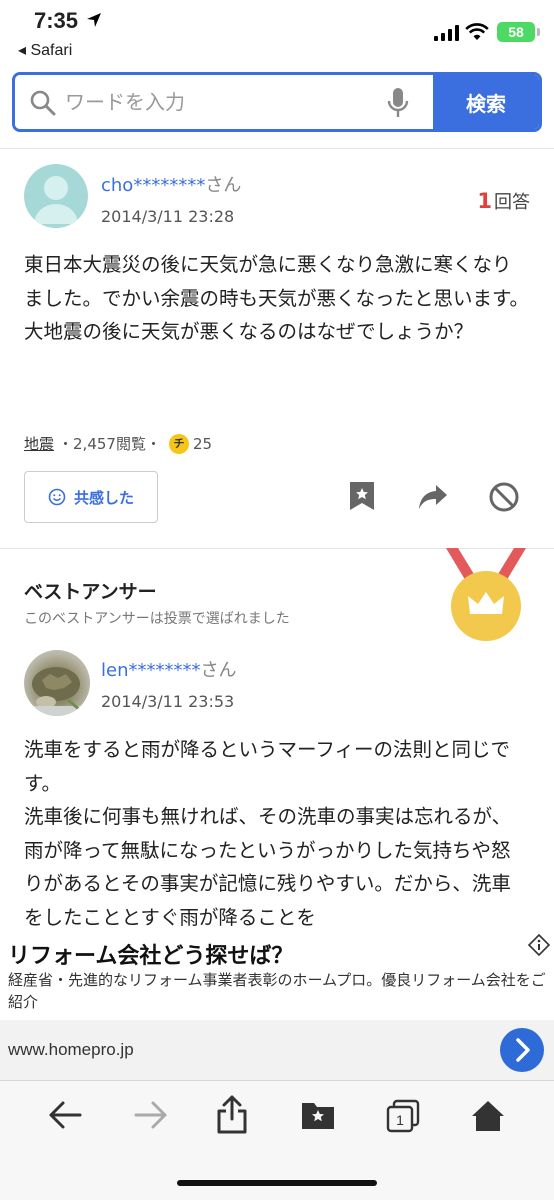  What do you see at coordinates (109, 444) in the screenshot?
I see `view-count: ・2,457閲覧・` at bounding box center [109, 444].